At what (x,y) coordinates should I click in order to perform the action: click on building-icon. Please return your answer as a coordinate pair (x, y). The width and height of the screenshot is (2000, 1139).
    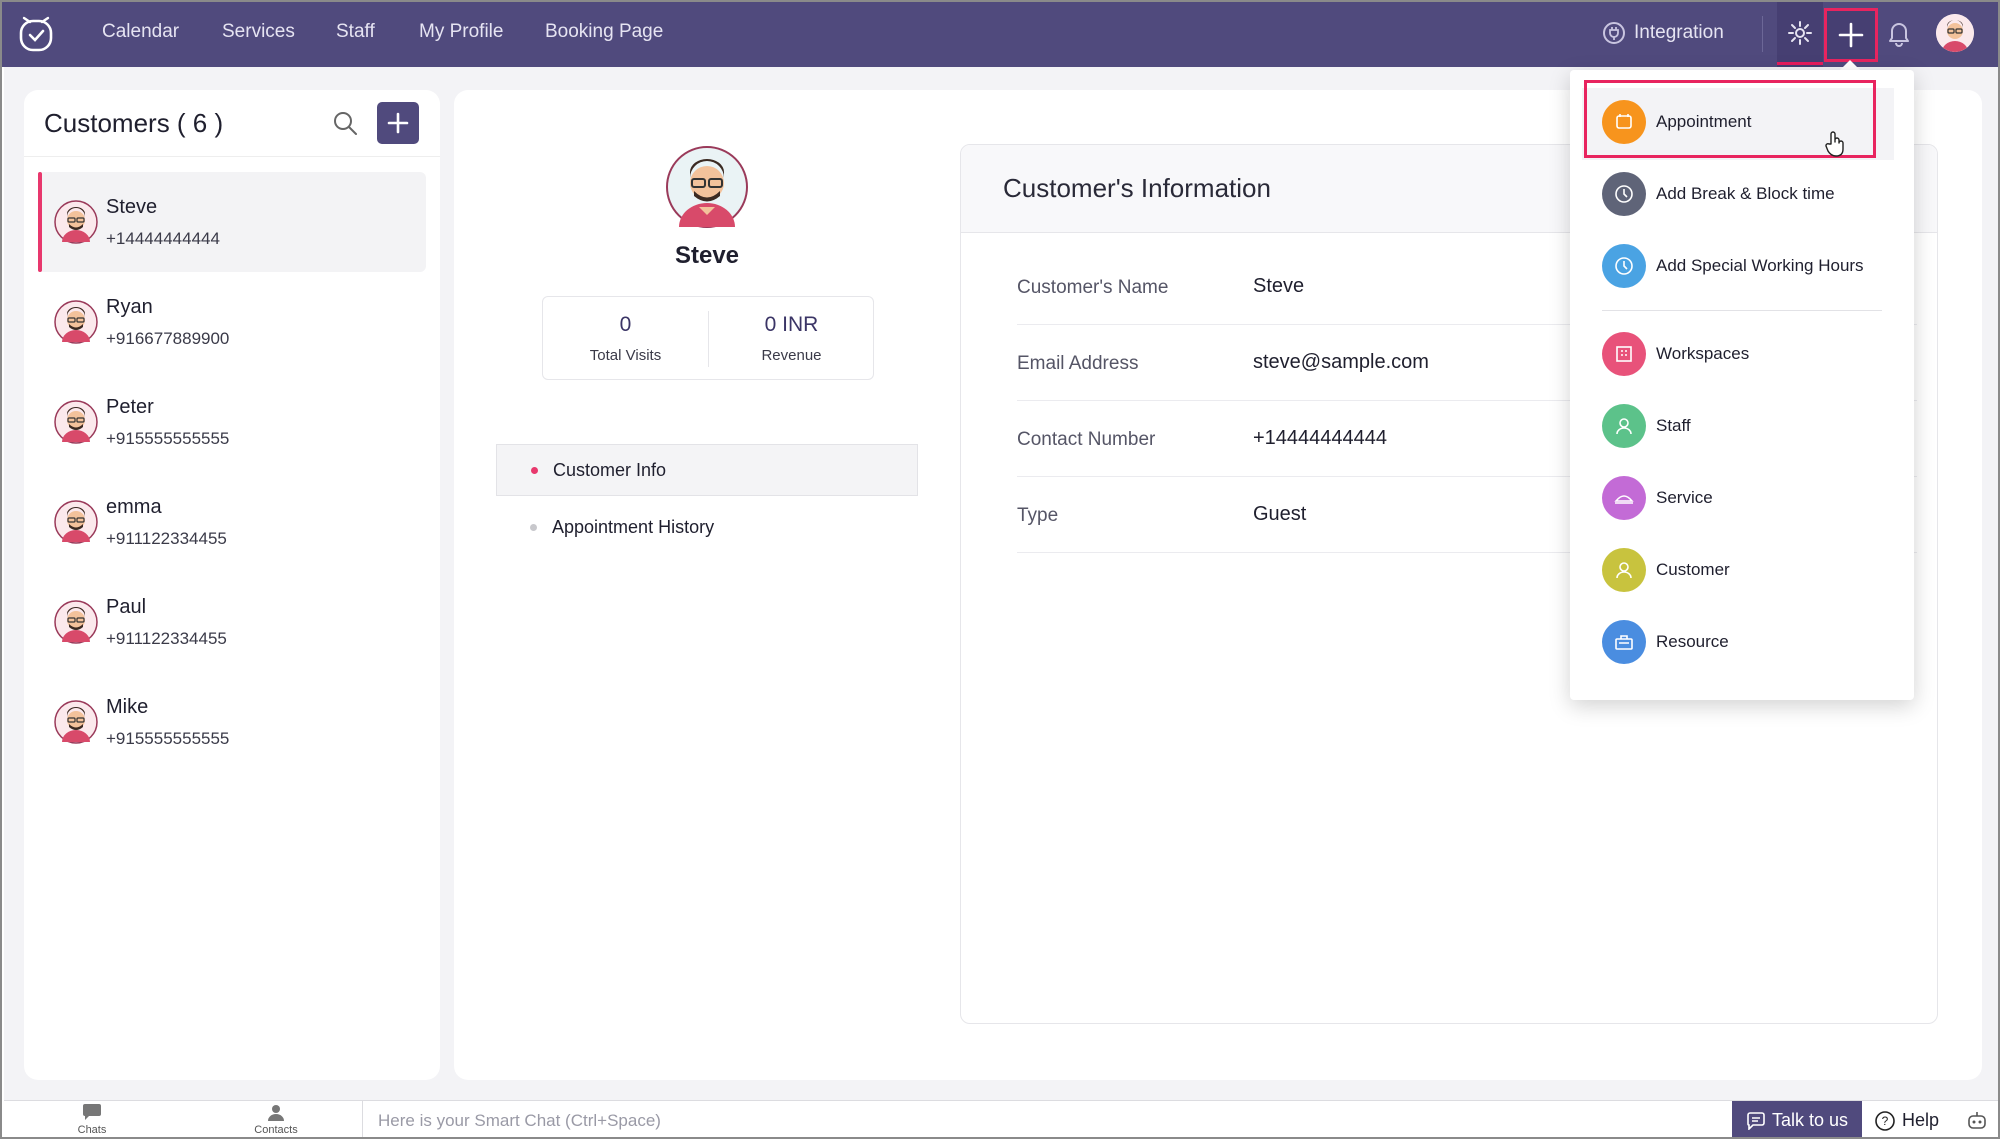
    Looking at the image, I should click on (1624, 354).